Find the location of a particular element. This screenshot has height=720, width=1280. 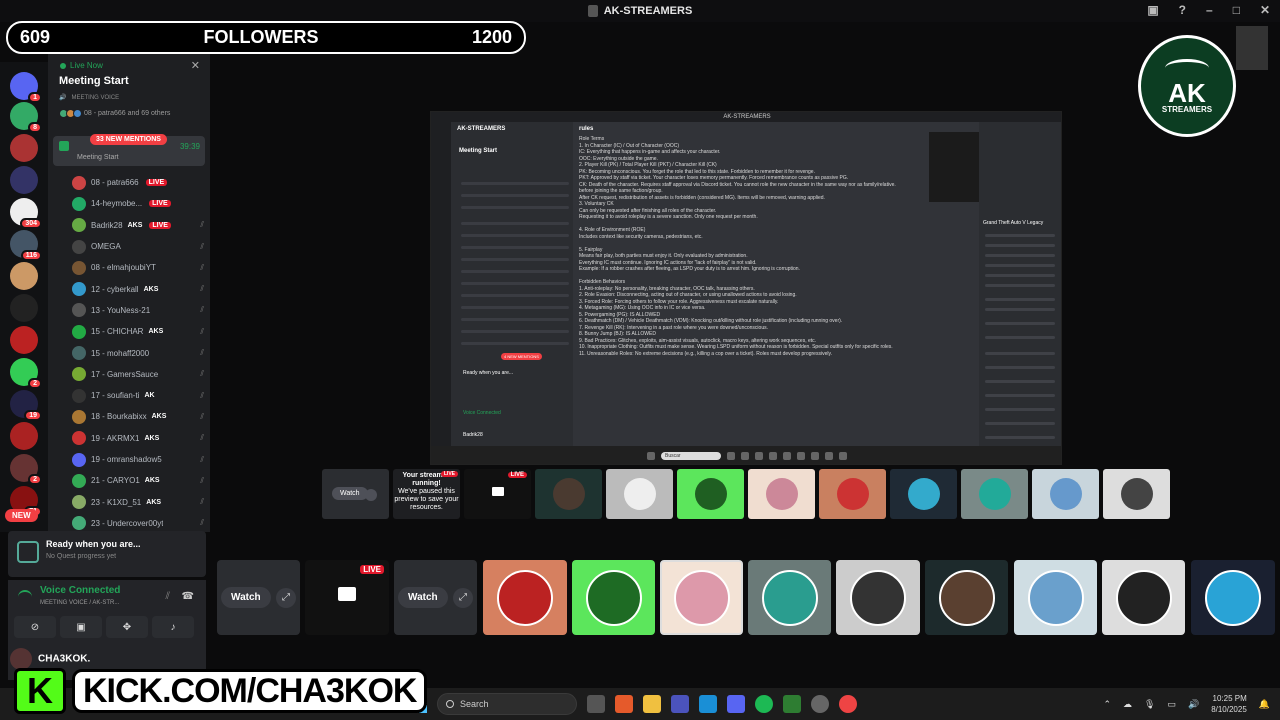

voice-user: 08 - elmahjoubiYT ⫽ is located at coordinates (139, 267).